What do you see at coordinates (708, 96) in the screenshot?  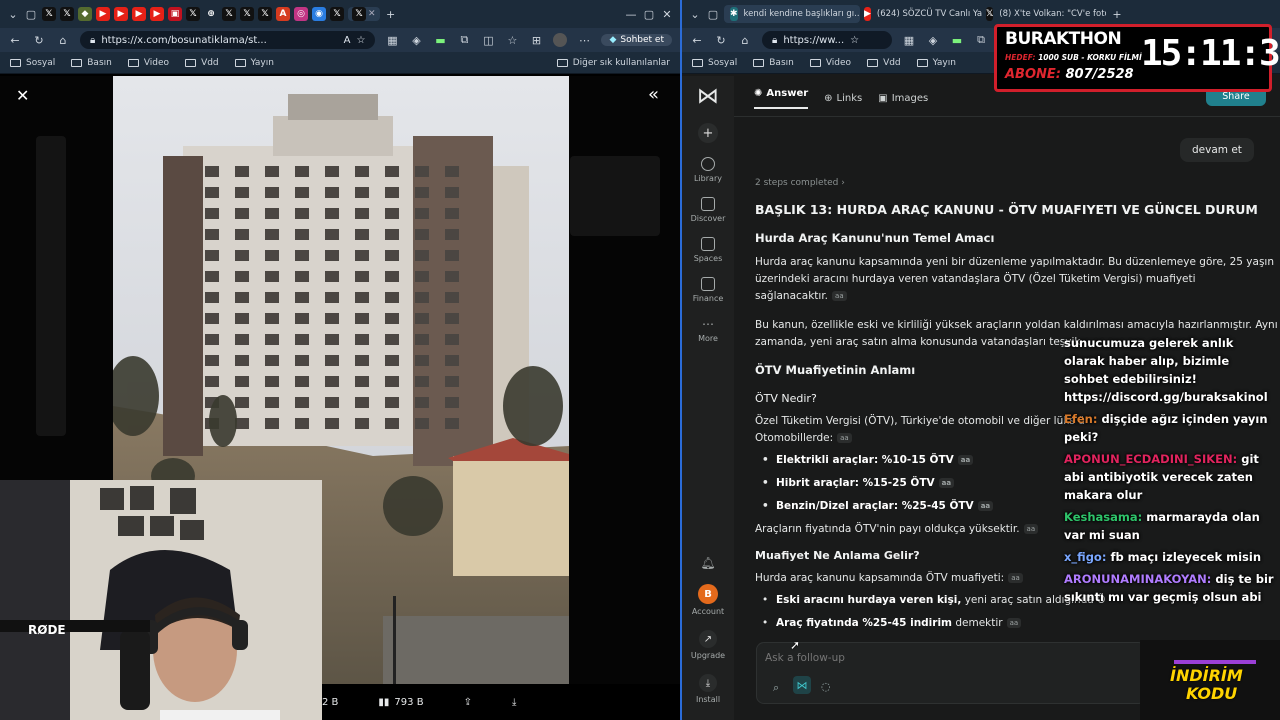 I see `perplexity-logo-icon: ⋈` at bounding box center [708, 96].